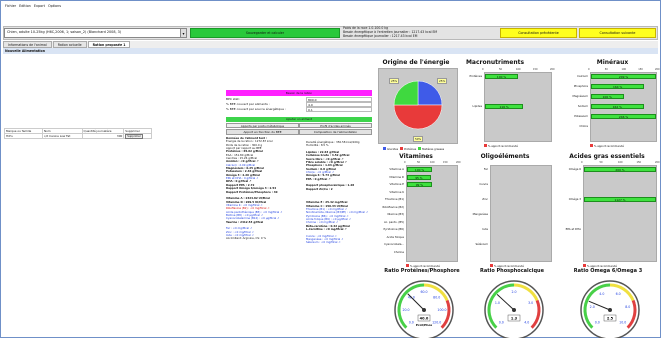  Describe the element at coordinates (419, 184) in the screenshot. I see `bar: 99 %` at that location.